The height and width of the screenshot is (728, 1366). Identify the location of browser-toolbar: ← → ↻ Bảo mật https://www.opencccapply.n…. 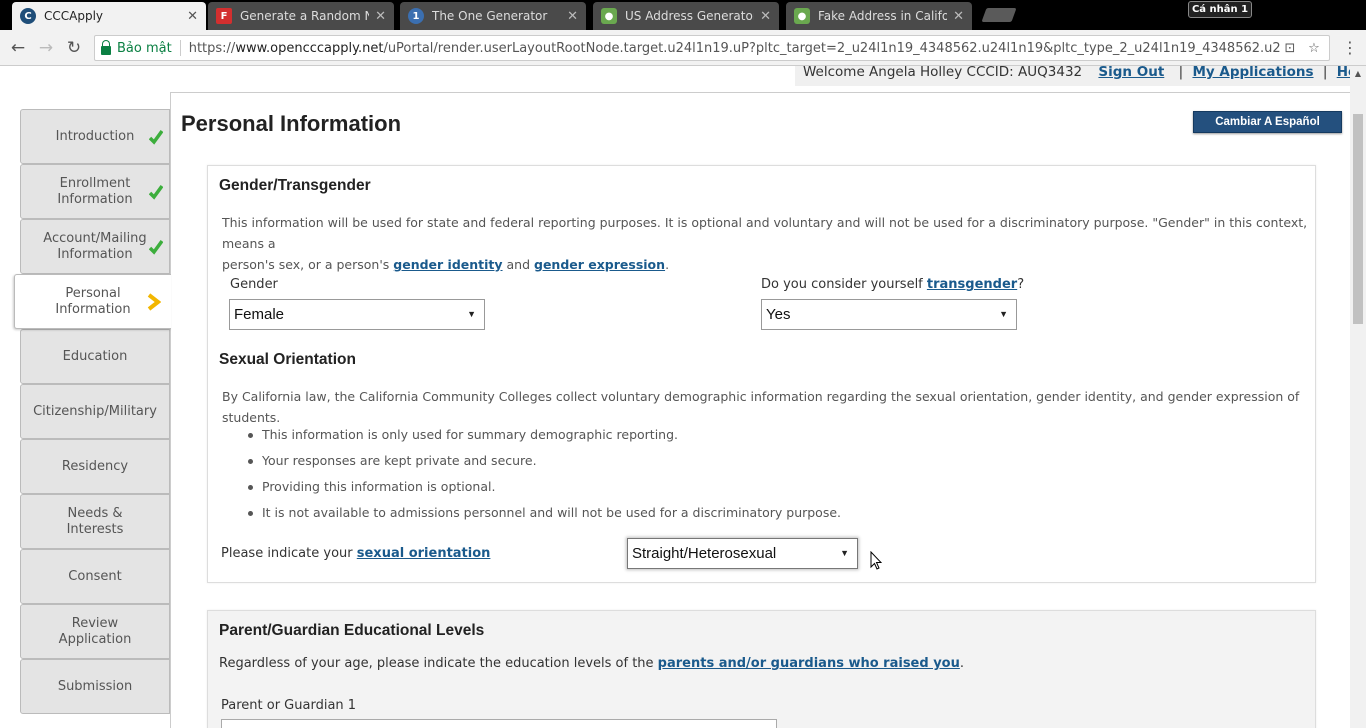
(683, 48).